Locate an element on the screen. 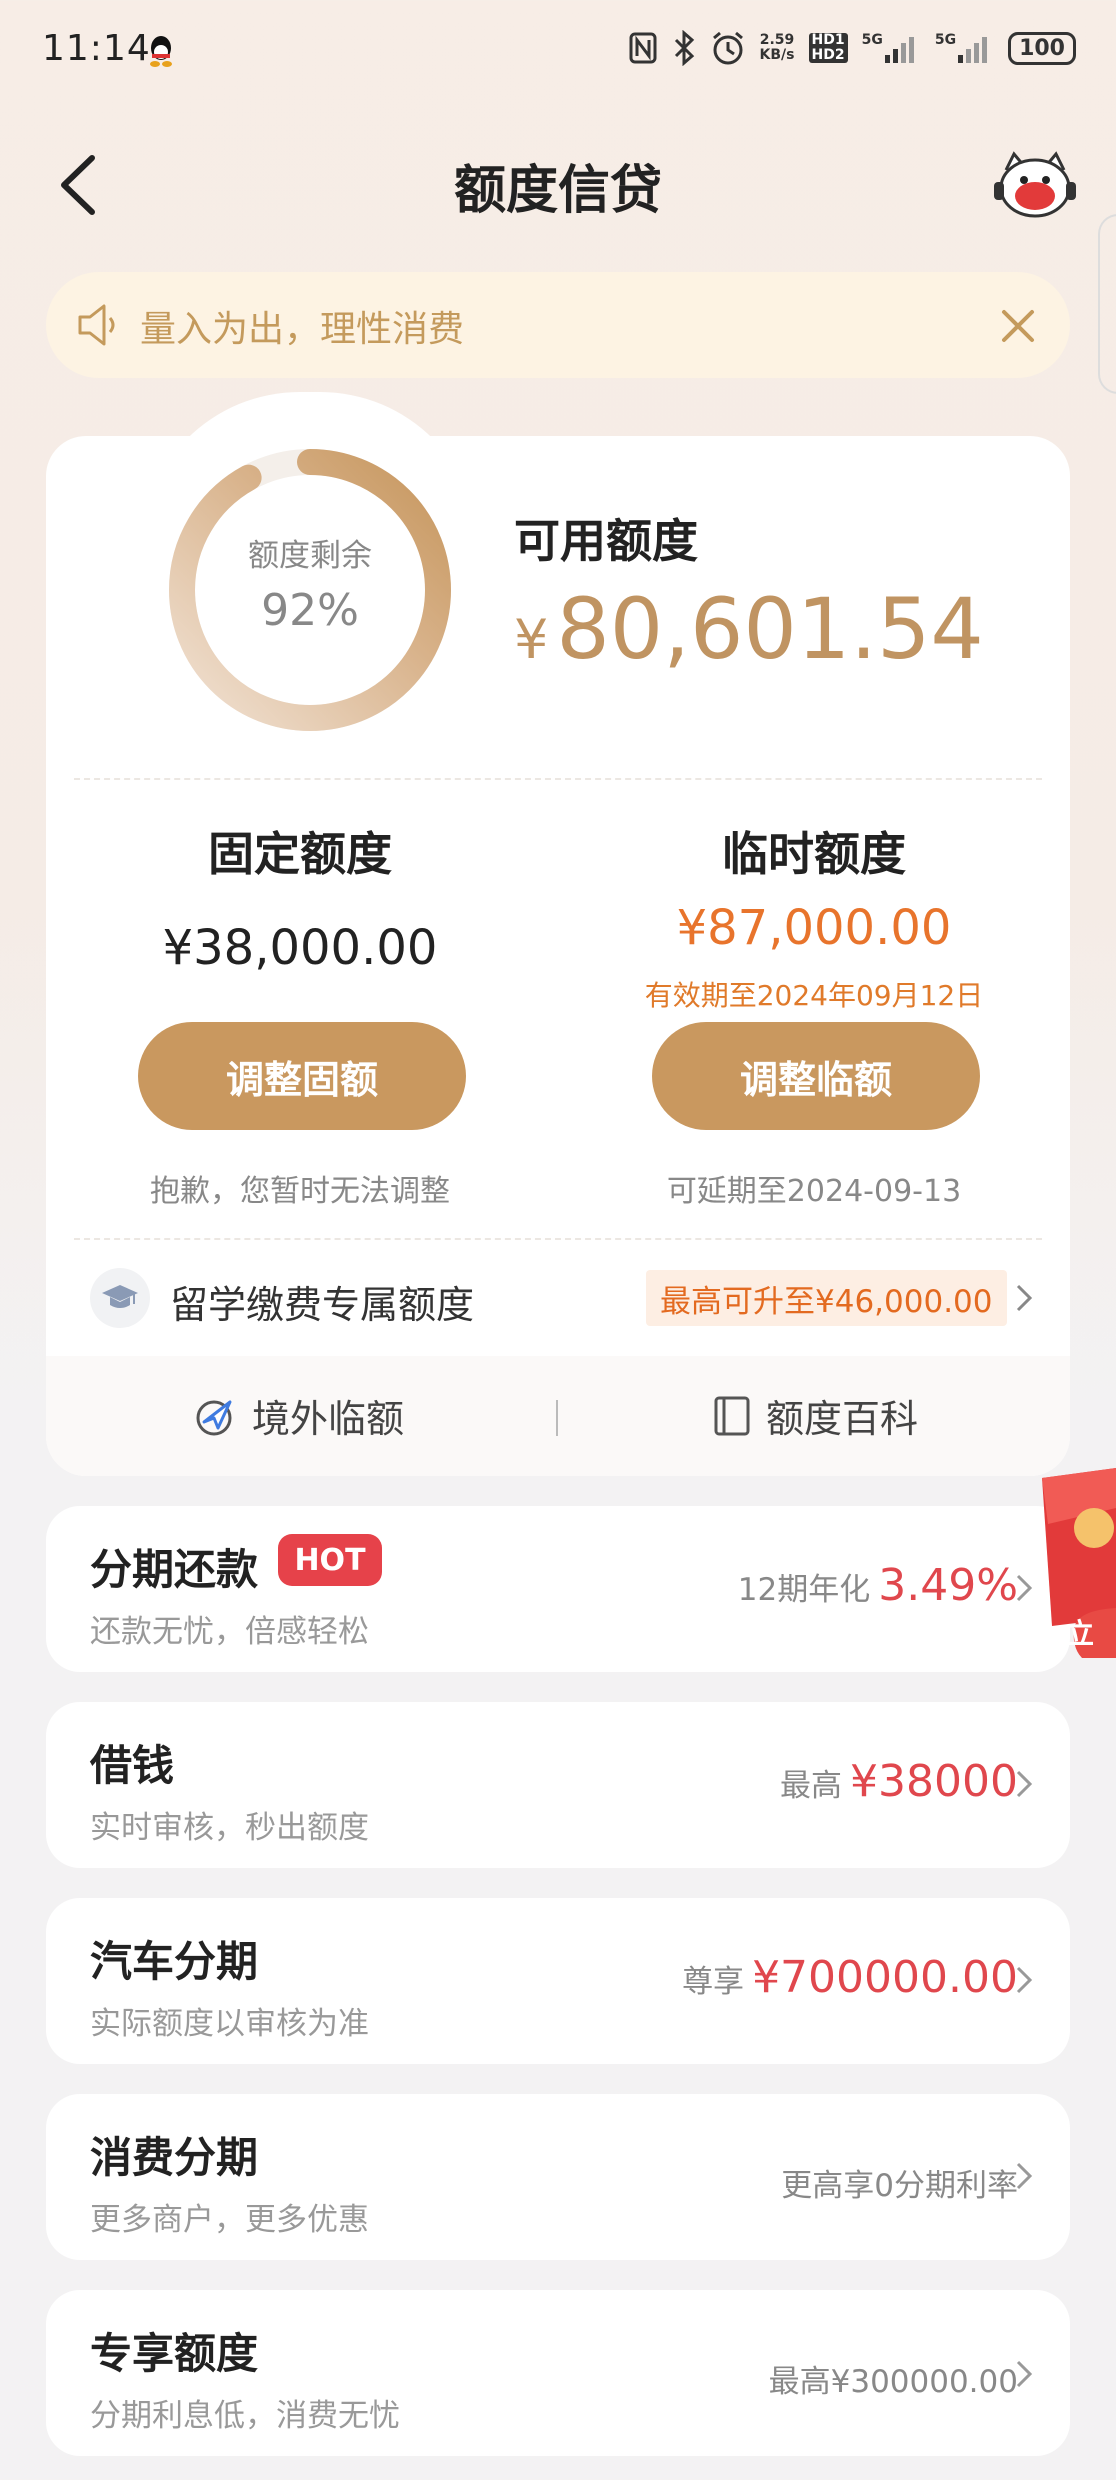  hot-badge: HOT is located at coordinates (330, 1560).